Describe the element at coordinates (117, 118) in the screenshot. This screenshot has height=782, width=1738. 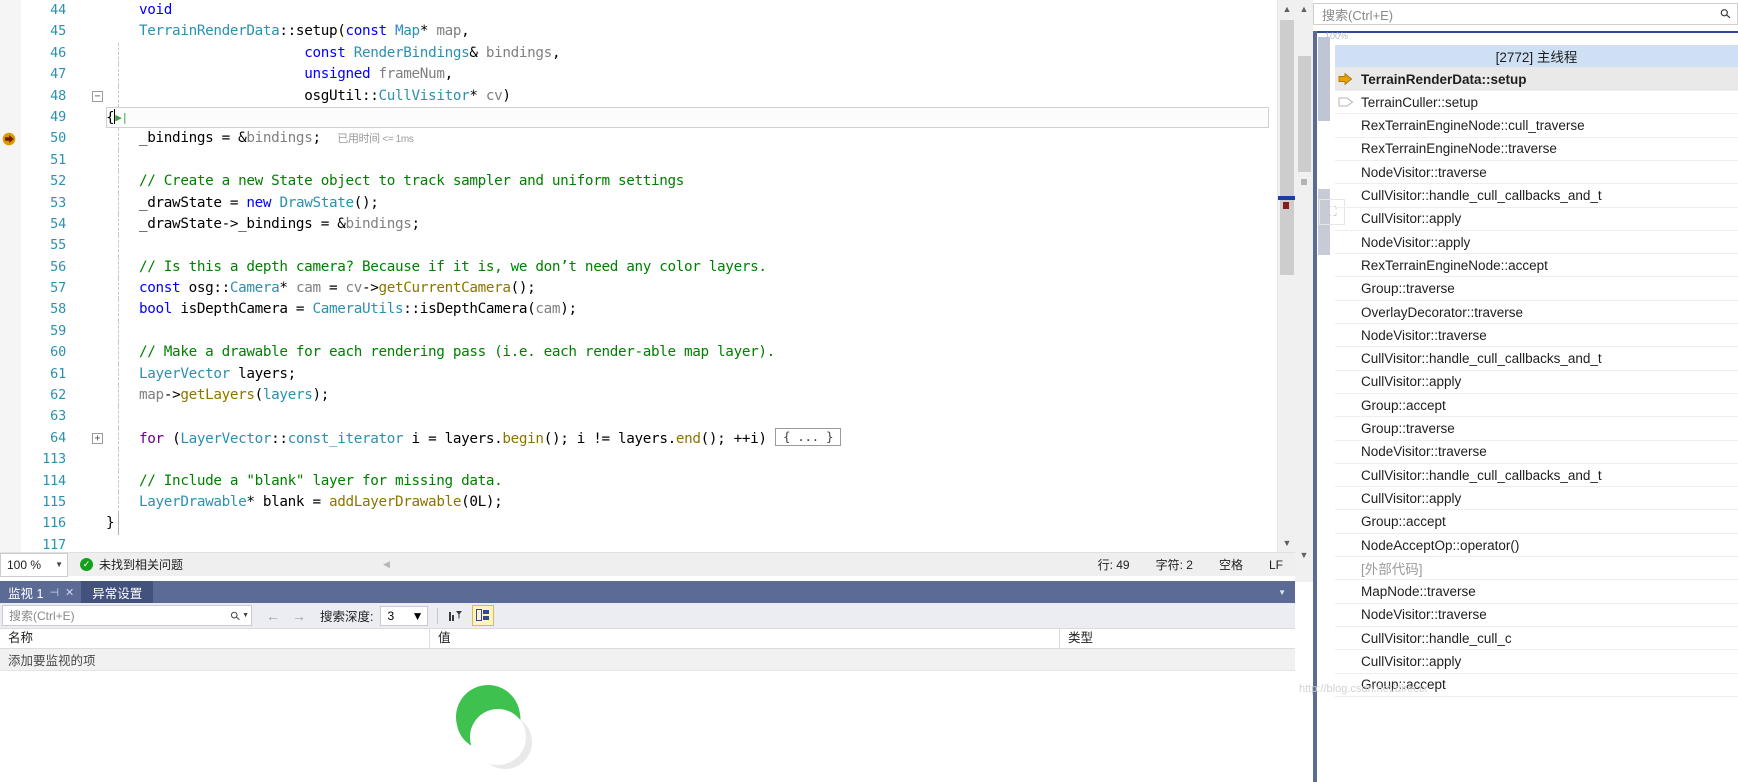
I see `code-text: {▶|` at that location.